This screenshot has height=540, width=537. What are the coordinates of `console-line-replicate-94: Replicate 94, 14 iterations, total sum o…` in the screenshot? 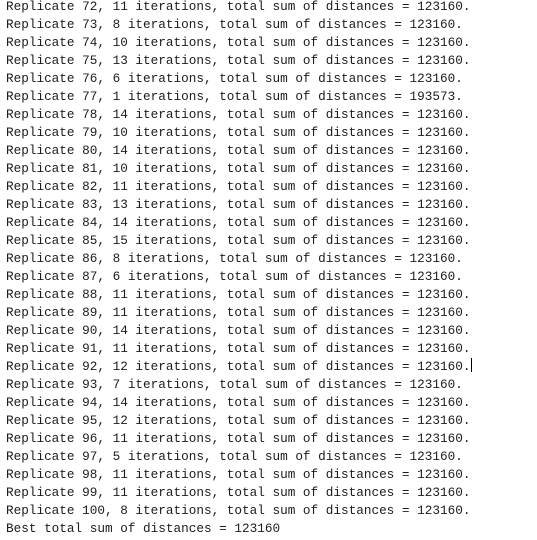 It's located at (238, 402).